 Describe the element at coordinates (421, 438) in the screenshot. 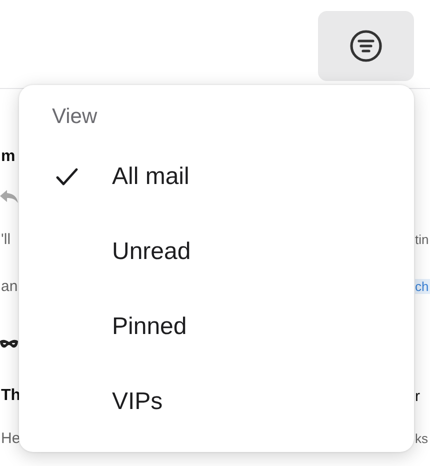

I see `email-snippet: ks` at that location.